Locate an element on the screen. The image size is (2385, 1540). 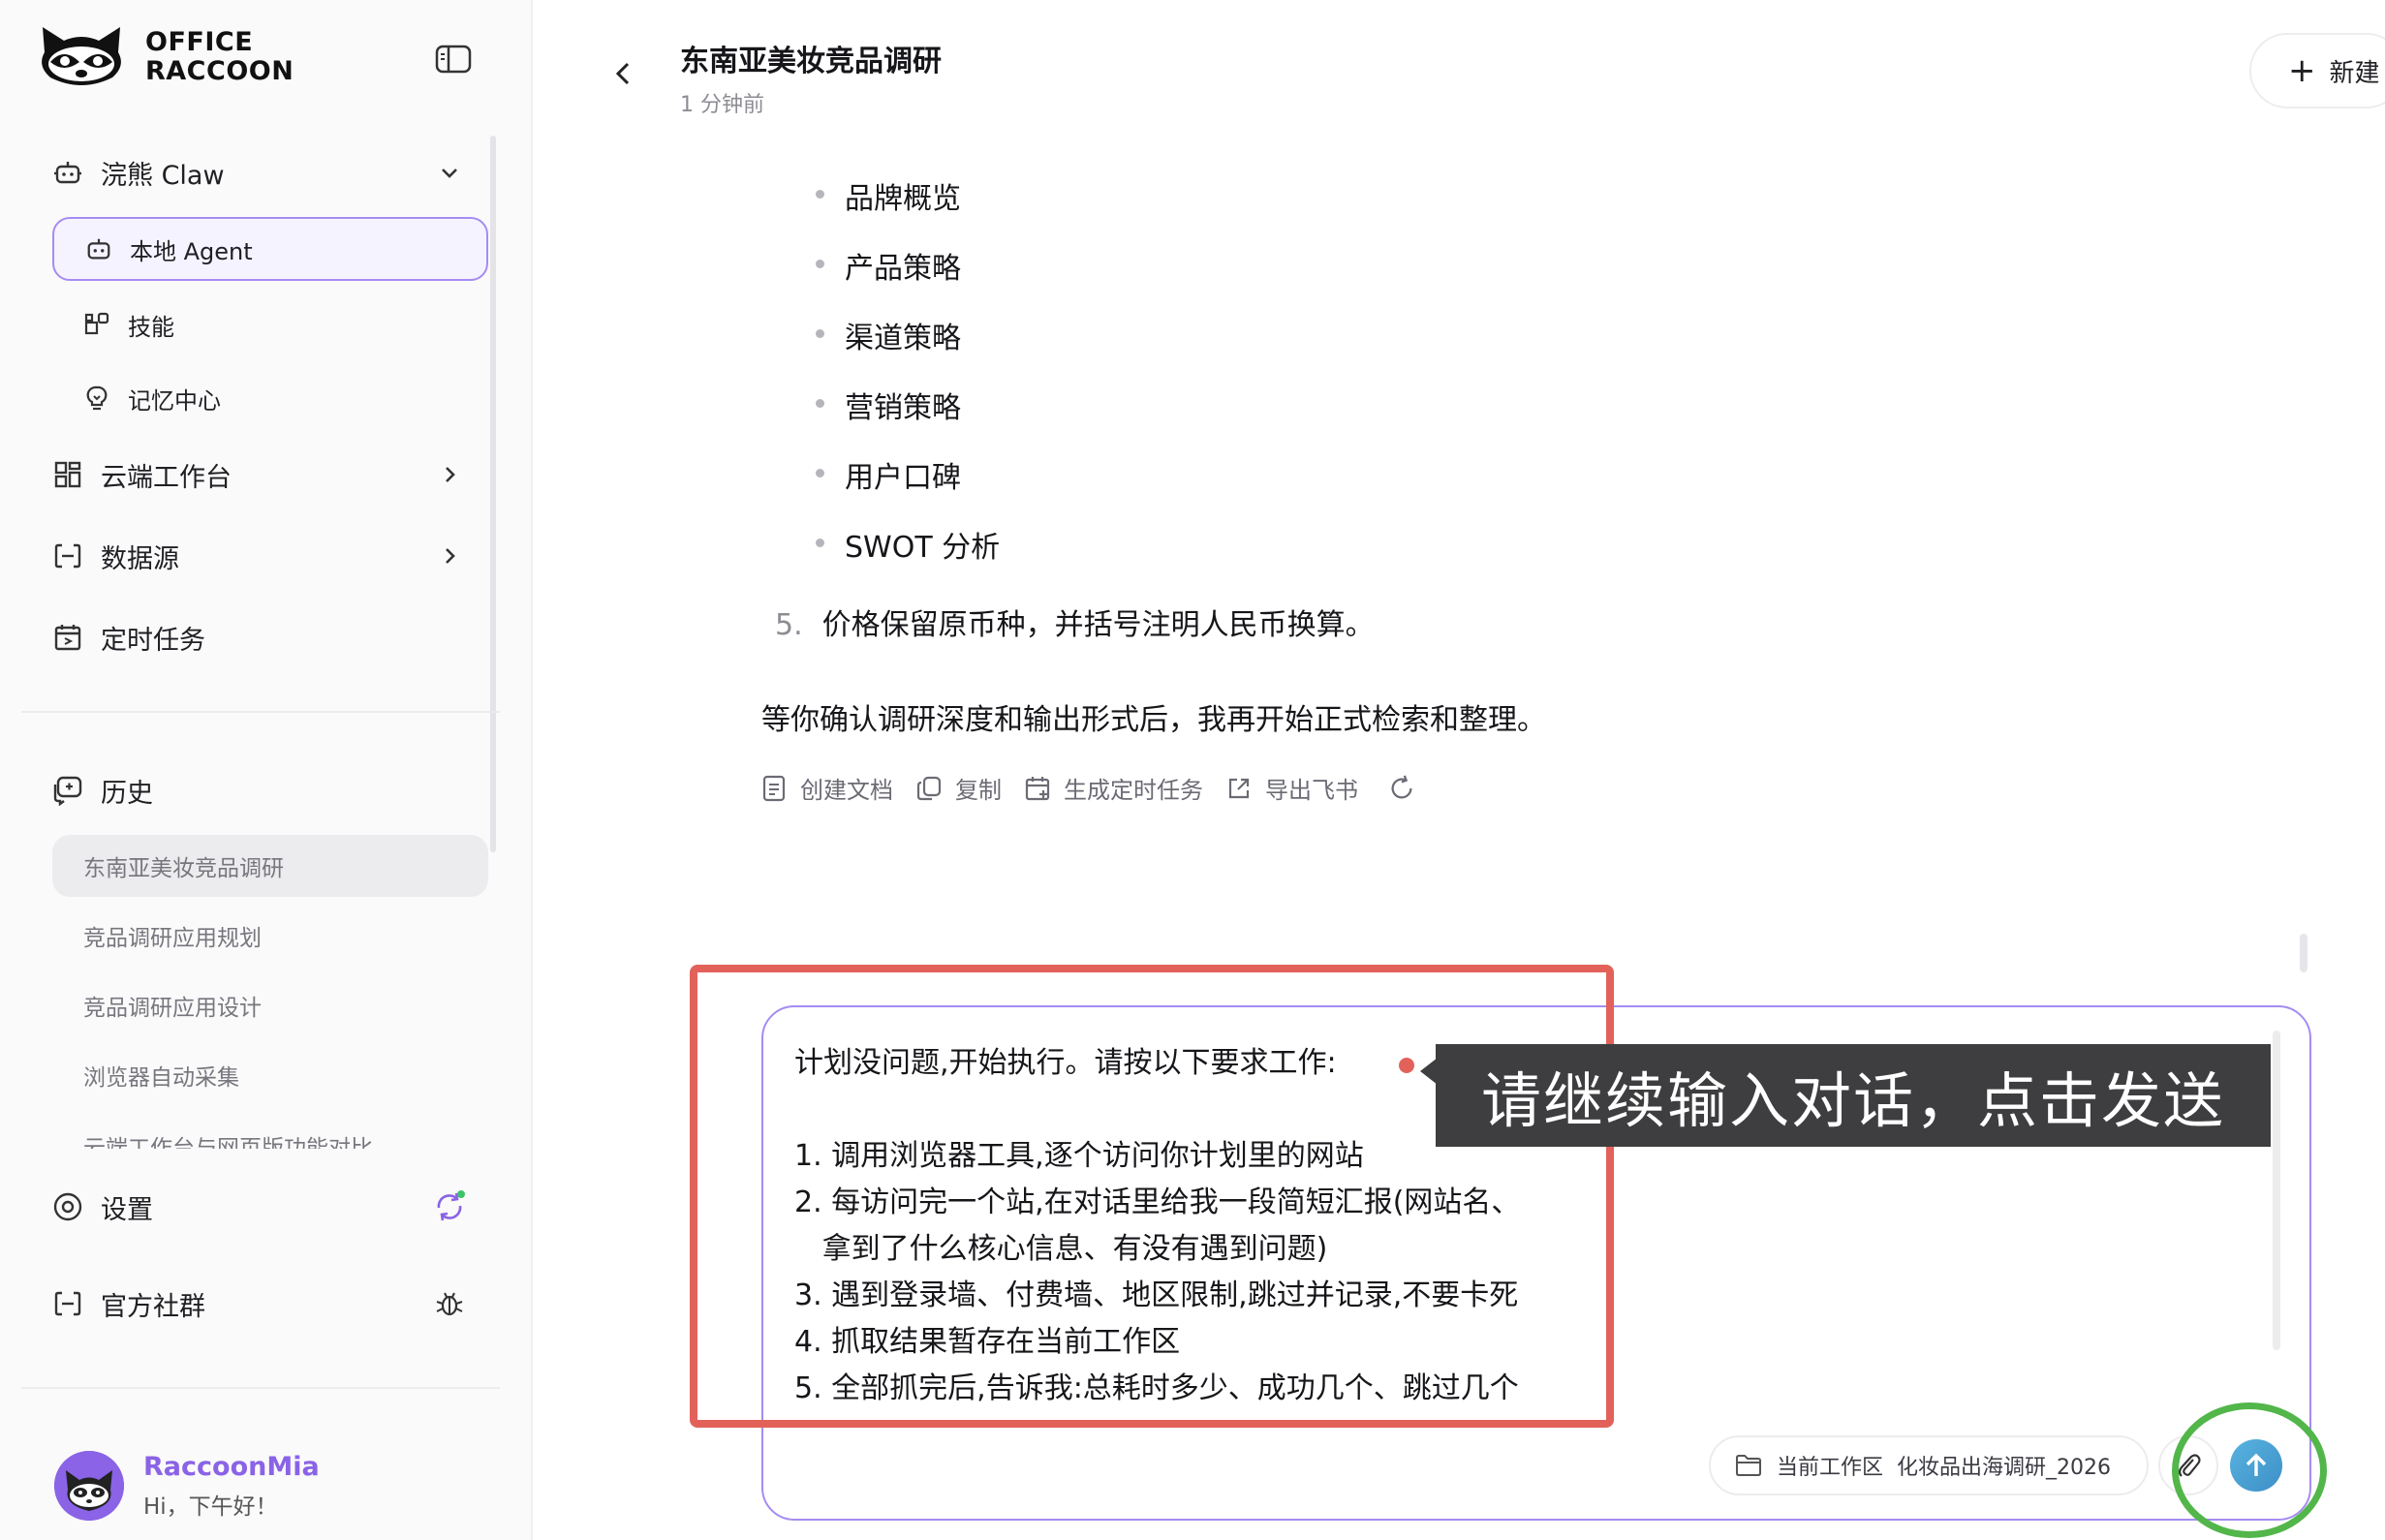
message-paragraph: 等你确认调研深度和输出形式后，我再开始正式检索和整理。 is located at coordinates (1153, 720).